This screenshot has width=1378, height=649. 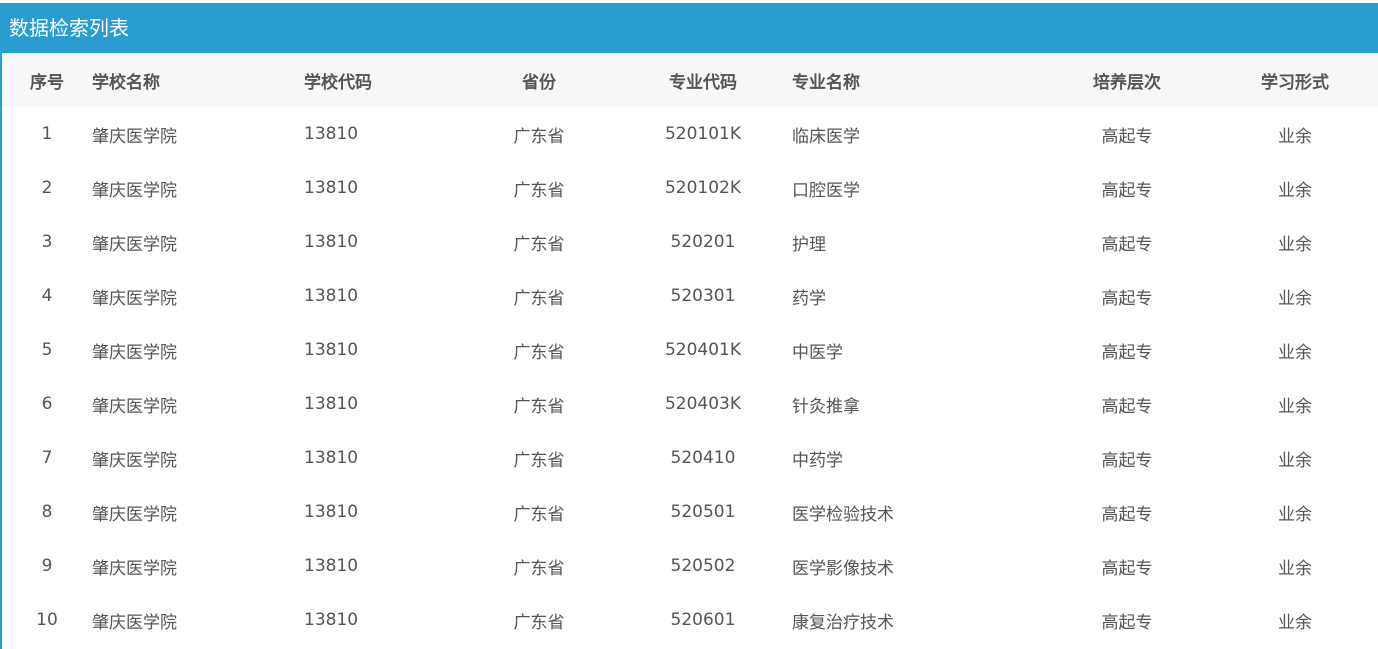 What do you see at coordinates (703, 350) in the screenshot?
I see `cell-major-code: 520401K` at bounding box center [703, 350].